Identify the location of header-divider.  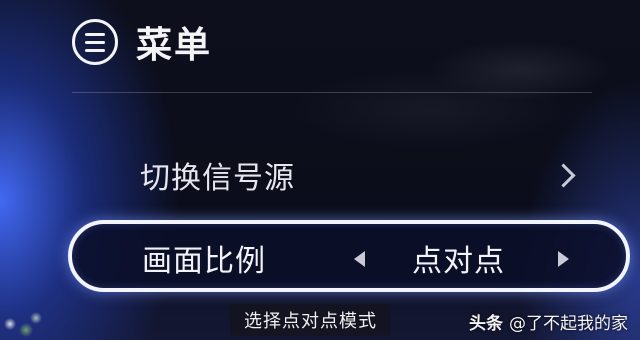
(332, 92).